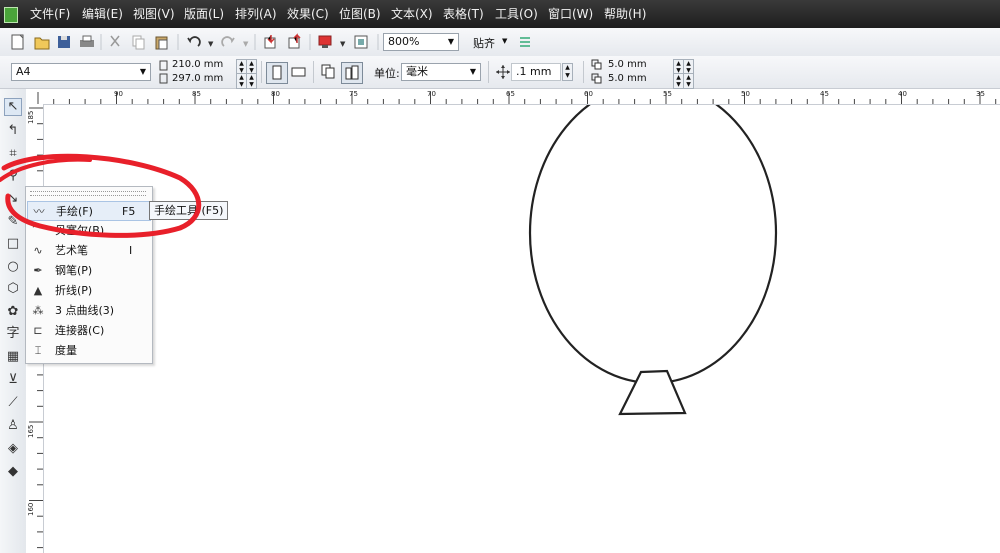 The width and height of the screenshot is (1000, 553). What do you see at coordinates (89, 351) in the screenshot?
I see `flyout-item-dimension: ⌶ 度量` at bounding box center [89, 351].